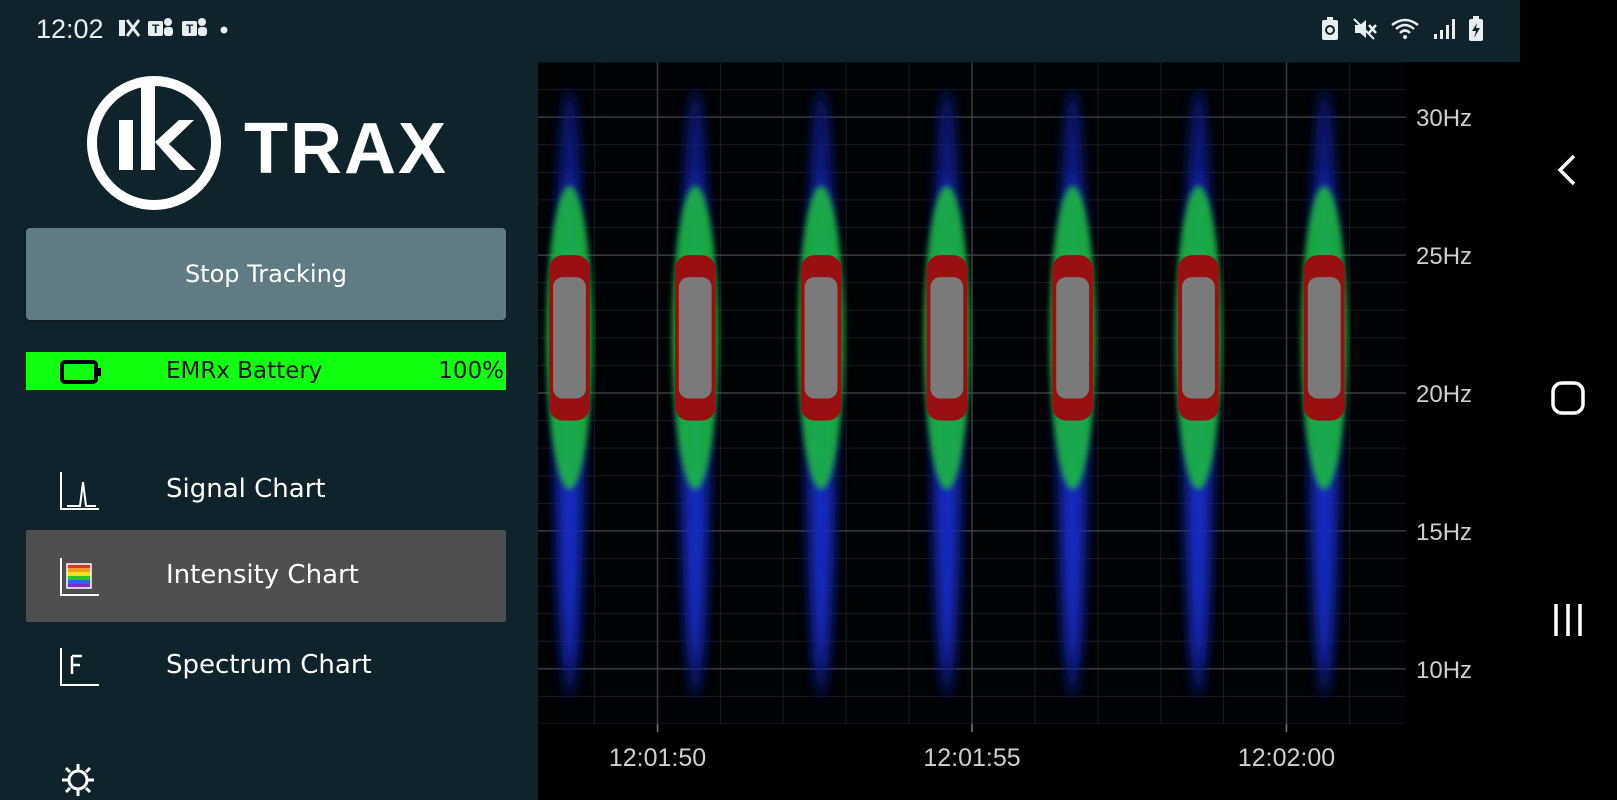 This screenshot has height=800, width=1617. I want to click on intensity-chart-icon, so click(79, 577).